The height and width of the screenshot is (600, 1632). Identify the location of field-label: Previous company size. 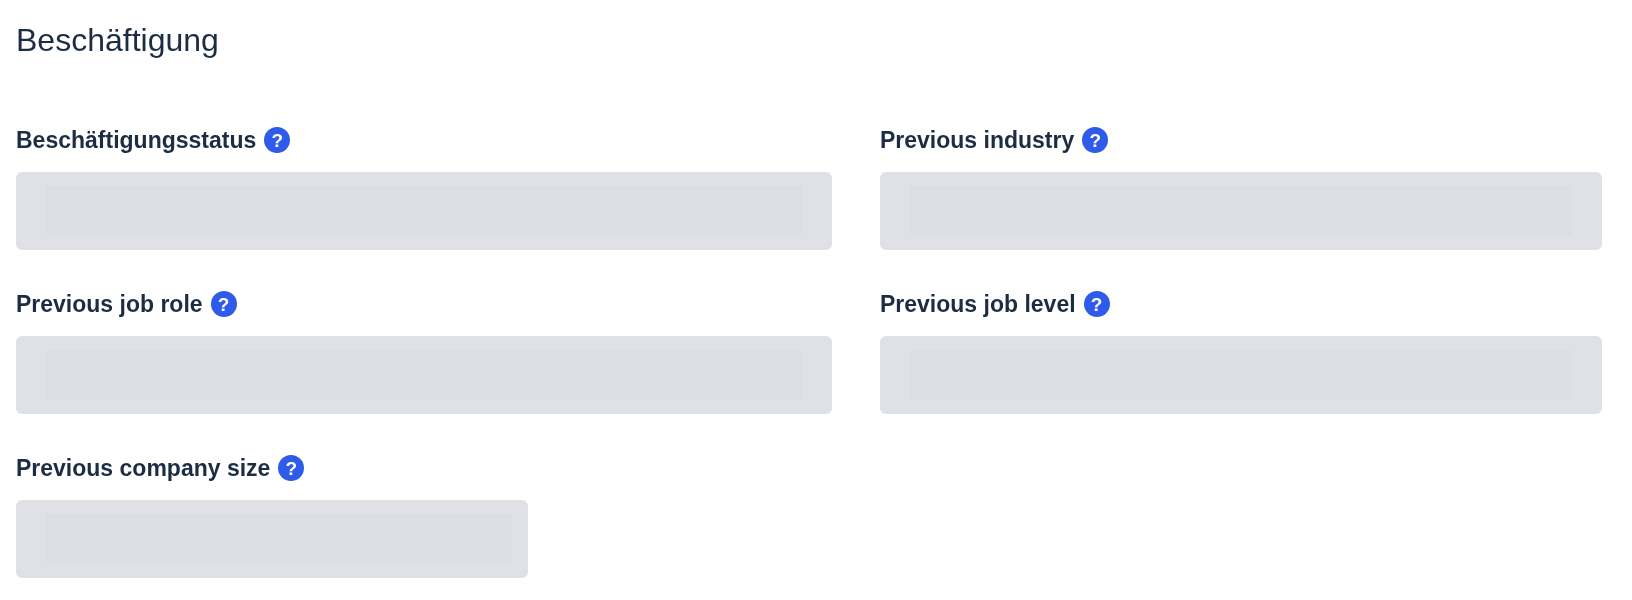
(143, 468).